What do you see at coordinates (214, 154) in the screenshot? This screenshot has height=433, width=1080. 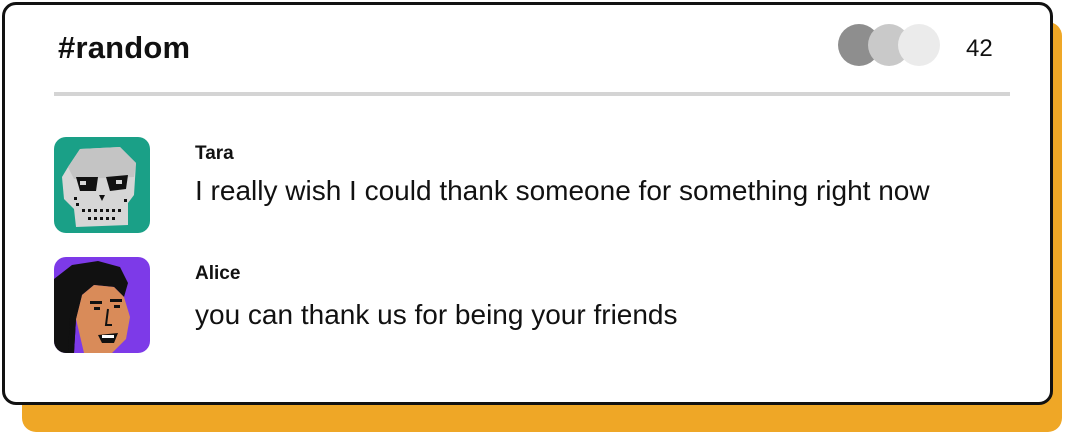 I see `message-author: Tara` at bounding box center [214, 154].